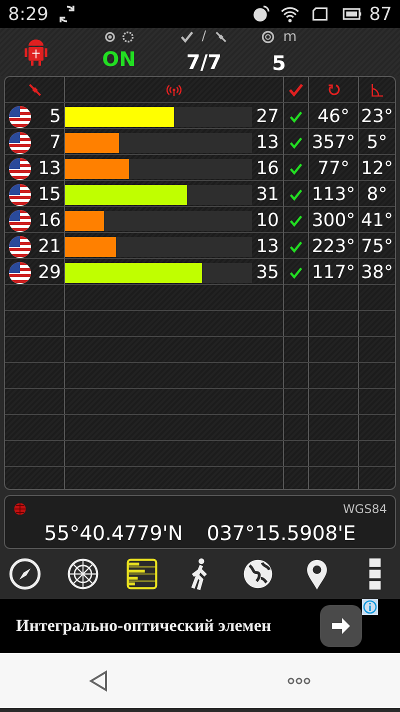 Image resolution: width=400 pixels, height=712 pixels. I want to click on elevation-text: 8°, so click(377, 195).